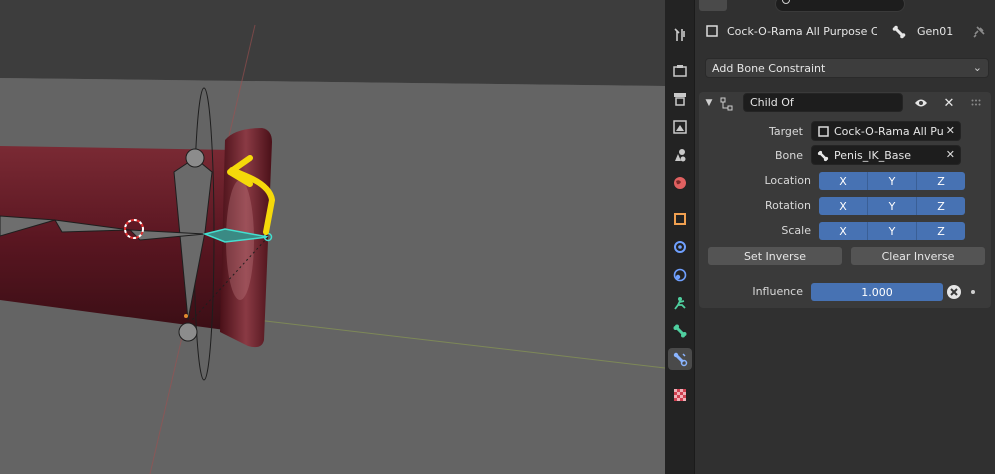  I want to click on clear-inverse-button: Clear Inverse, so click(918, 256).